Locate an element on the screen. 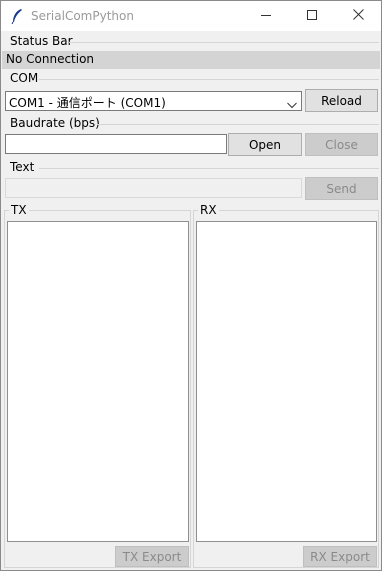  window-title: SerialComPython is located at coordinates (82, 16).